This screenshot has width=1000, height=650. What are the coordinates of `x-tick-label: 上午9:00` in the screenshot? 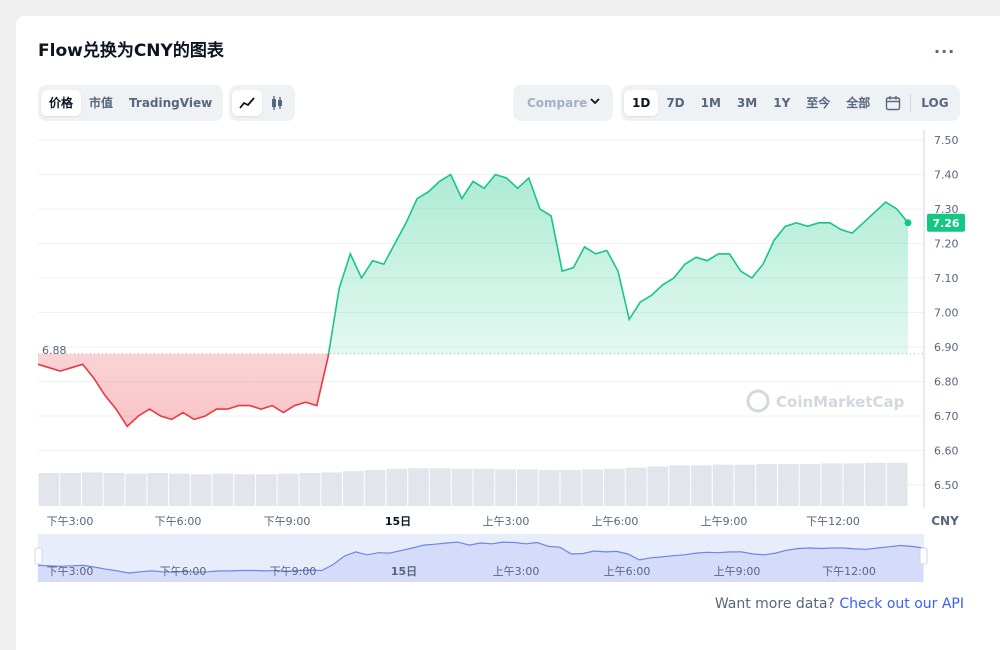 It's located at (724, 521).